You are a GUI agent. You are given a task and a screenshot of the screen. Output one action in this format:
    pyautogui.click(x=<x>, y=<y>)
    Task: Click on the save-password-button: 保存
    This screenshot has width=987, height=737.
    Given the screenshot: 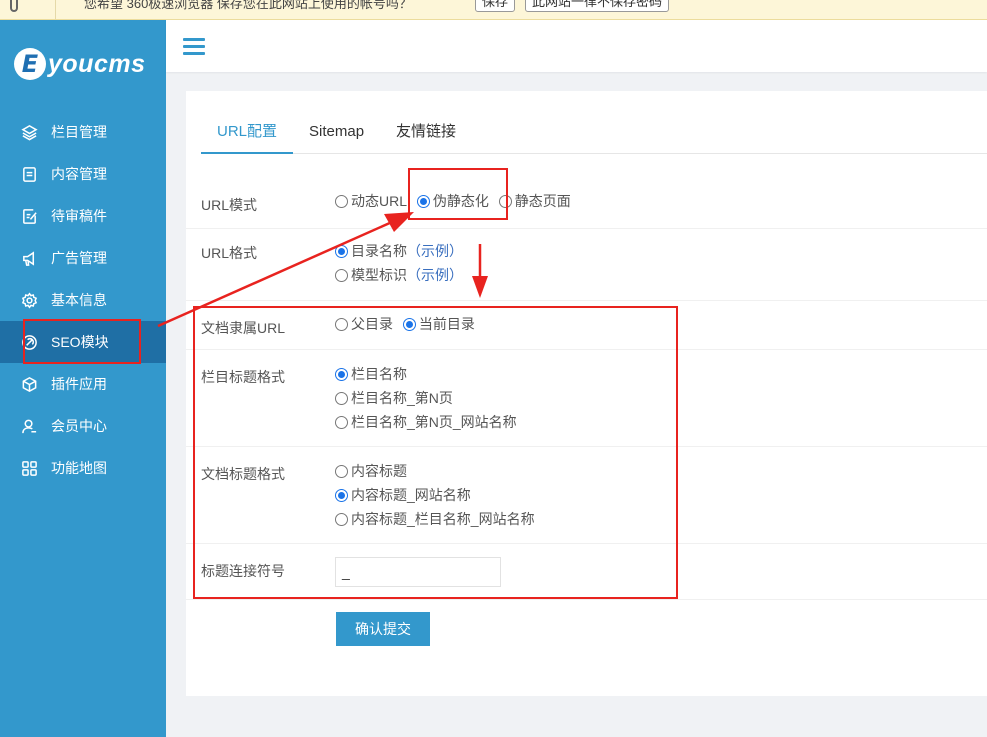 What is the action you would take?
    pyautogui.click(x=495, y=6)
    